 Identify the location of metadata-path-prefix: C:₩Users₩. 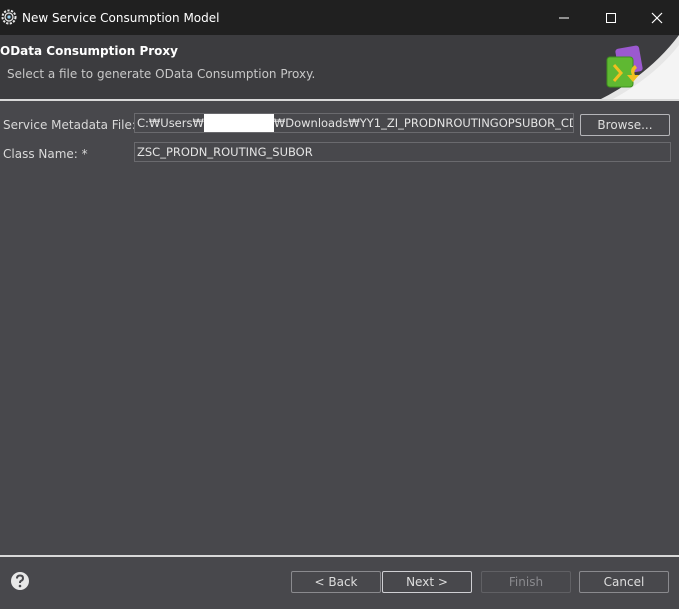
(170, 123).